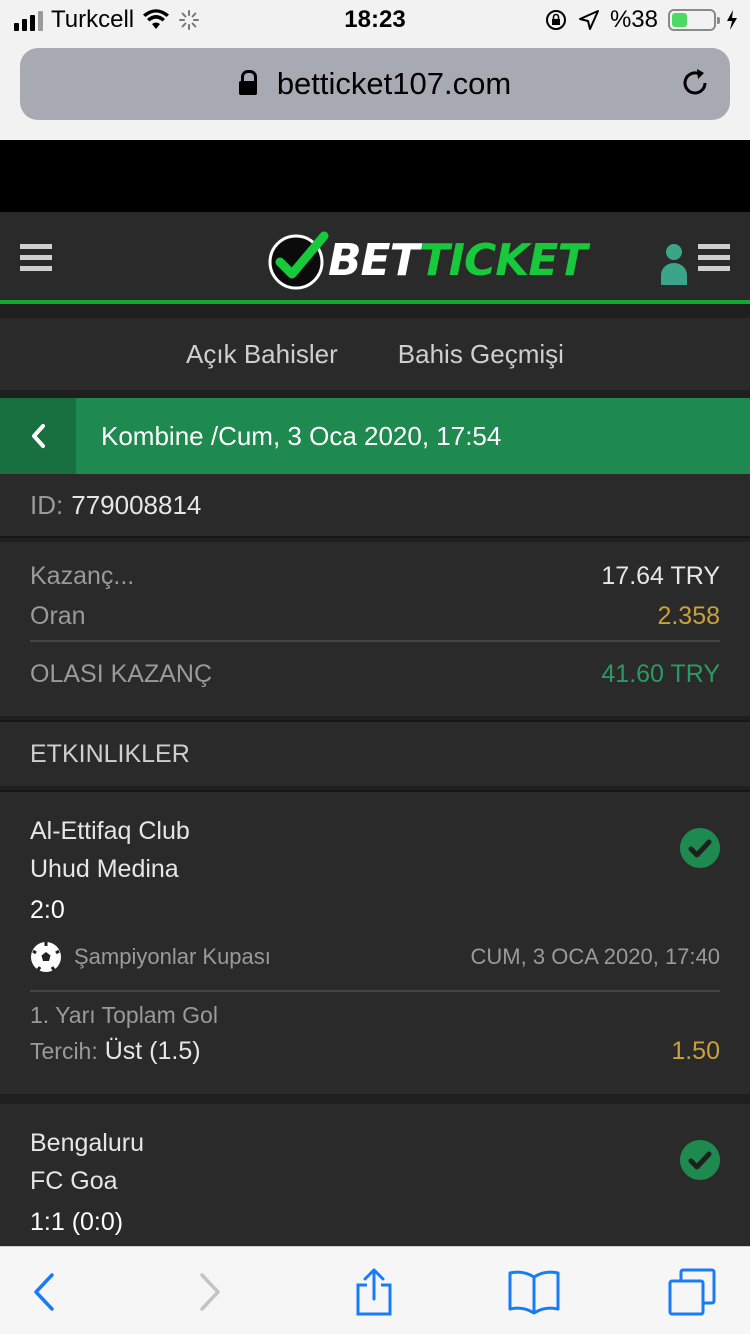 The height and width of the screenshot is (1334, 750). I want to click on payout-label: OLASI KAZANÇ, so click(121, 673).